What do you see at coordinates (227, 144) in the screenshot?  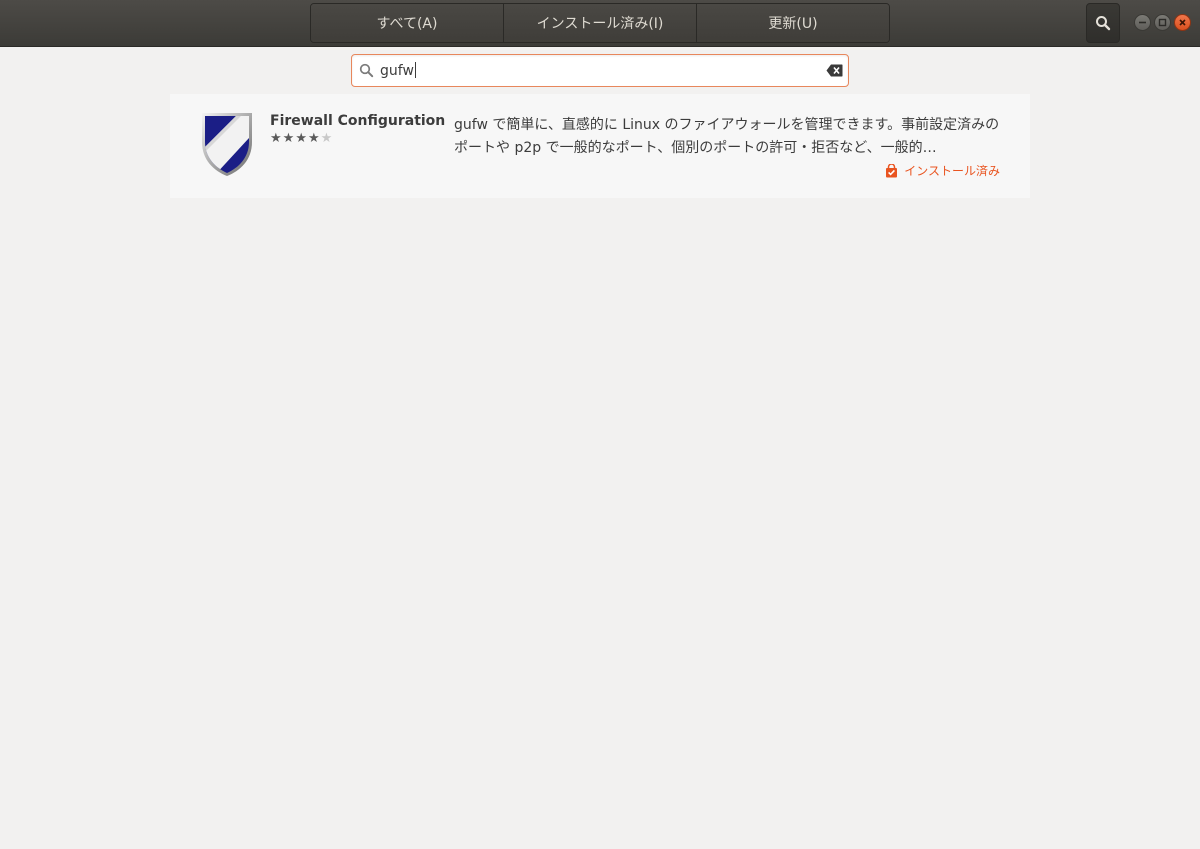 I see `shield-icon` at bounding box center [227, 144].